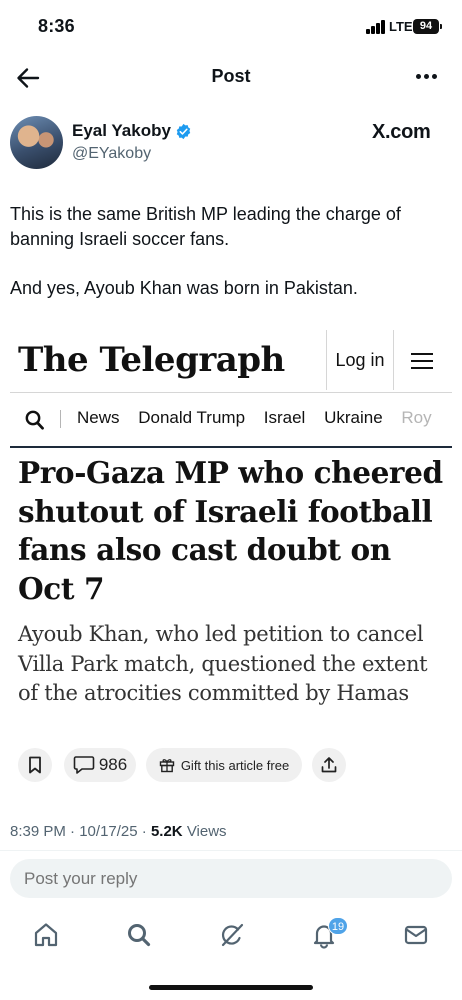  Describe the element at coordinates (426, 26) in the screenshot. I see `battery-icon: 94` at that location.